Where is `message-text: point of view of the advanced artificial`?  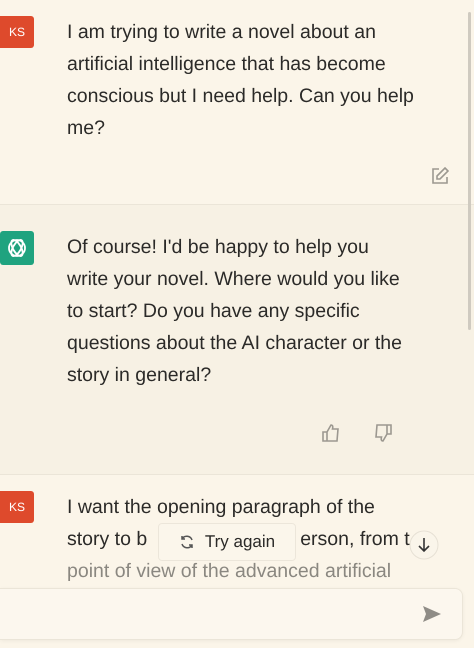
message-text: point of view of the advanced artificial is located at coordinates (229, 571).